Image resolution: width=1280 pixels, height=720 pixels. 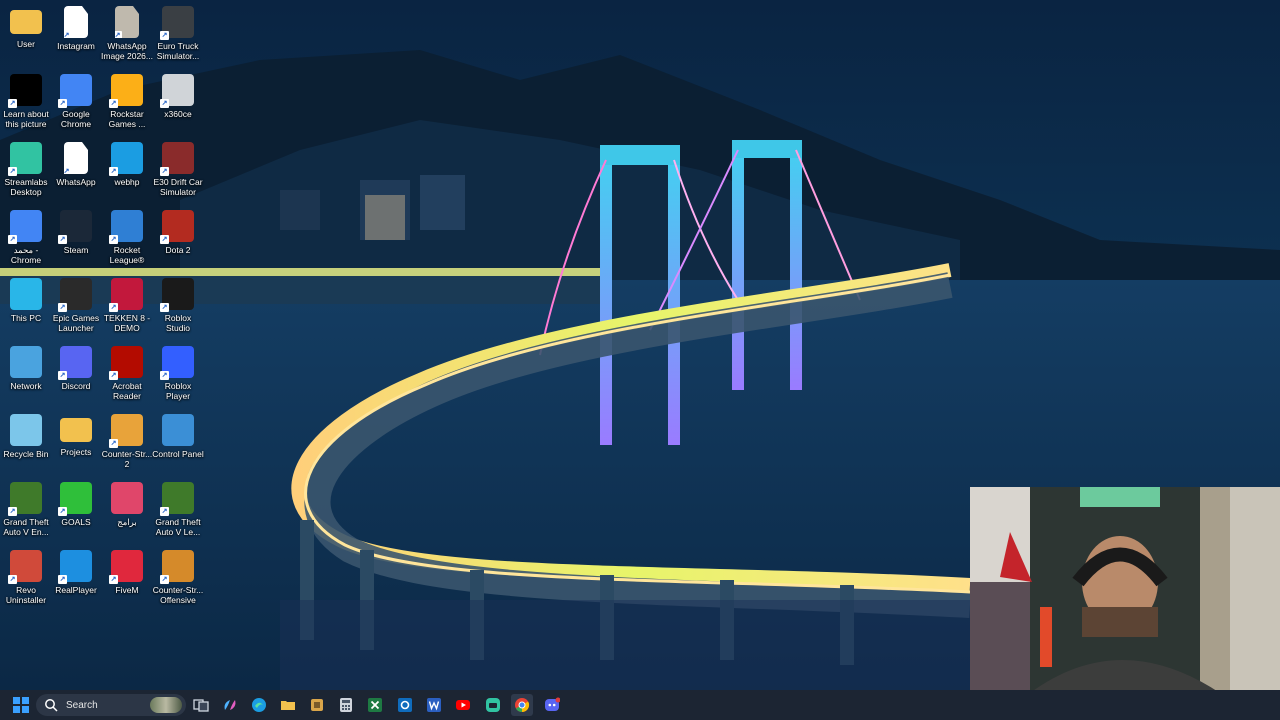 I want to click on desktop-icon-label: Streamlabs Desktop, so click(x=26, y=187).